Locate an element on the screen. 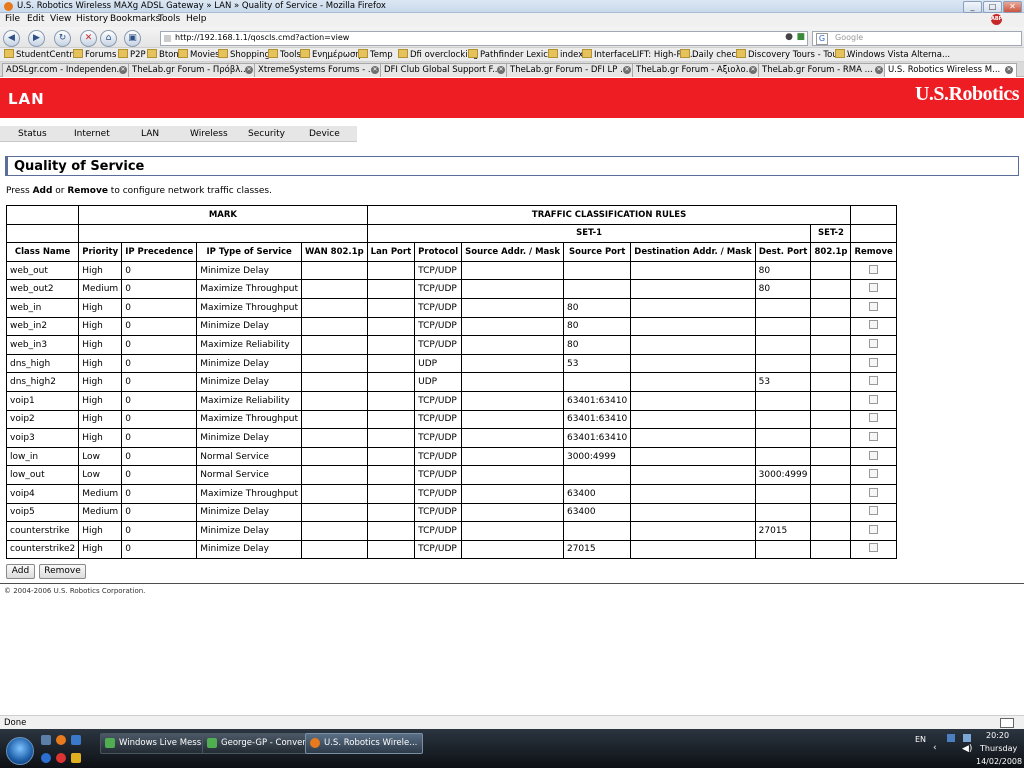 The image size is (1024, 768). bookmark-item: Forums is located at coordinates (94, 54).